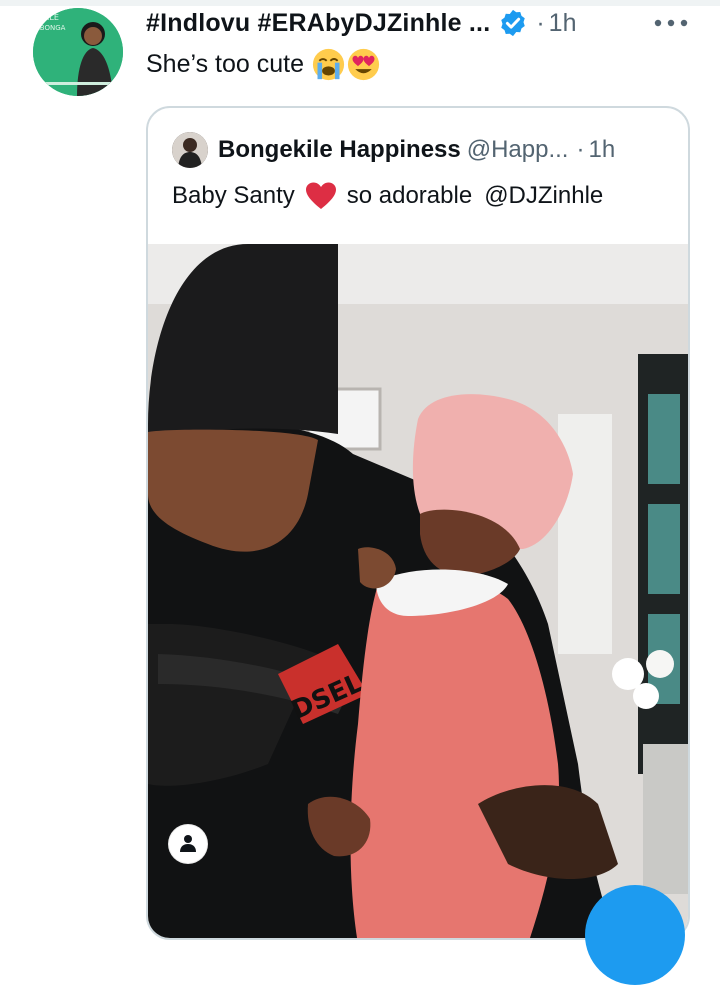 The width and height of the screenshot is (720, 985). I want to click on red-heart-emoji-icon, so click(320, 195).